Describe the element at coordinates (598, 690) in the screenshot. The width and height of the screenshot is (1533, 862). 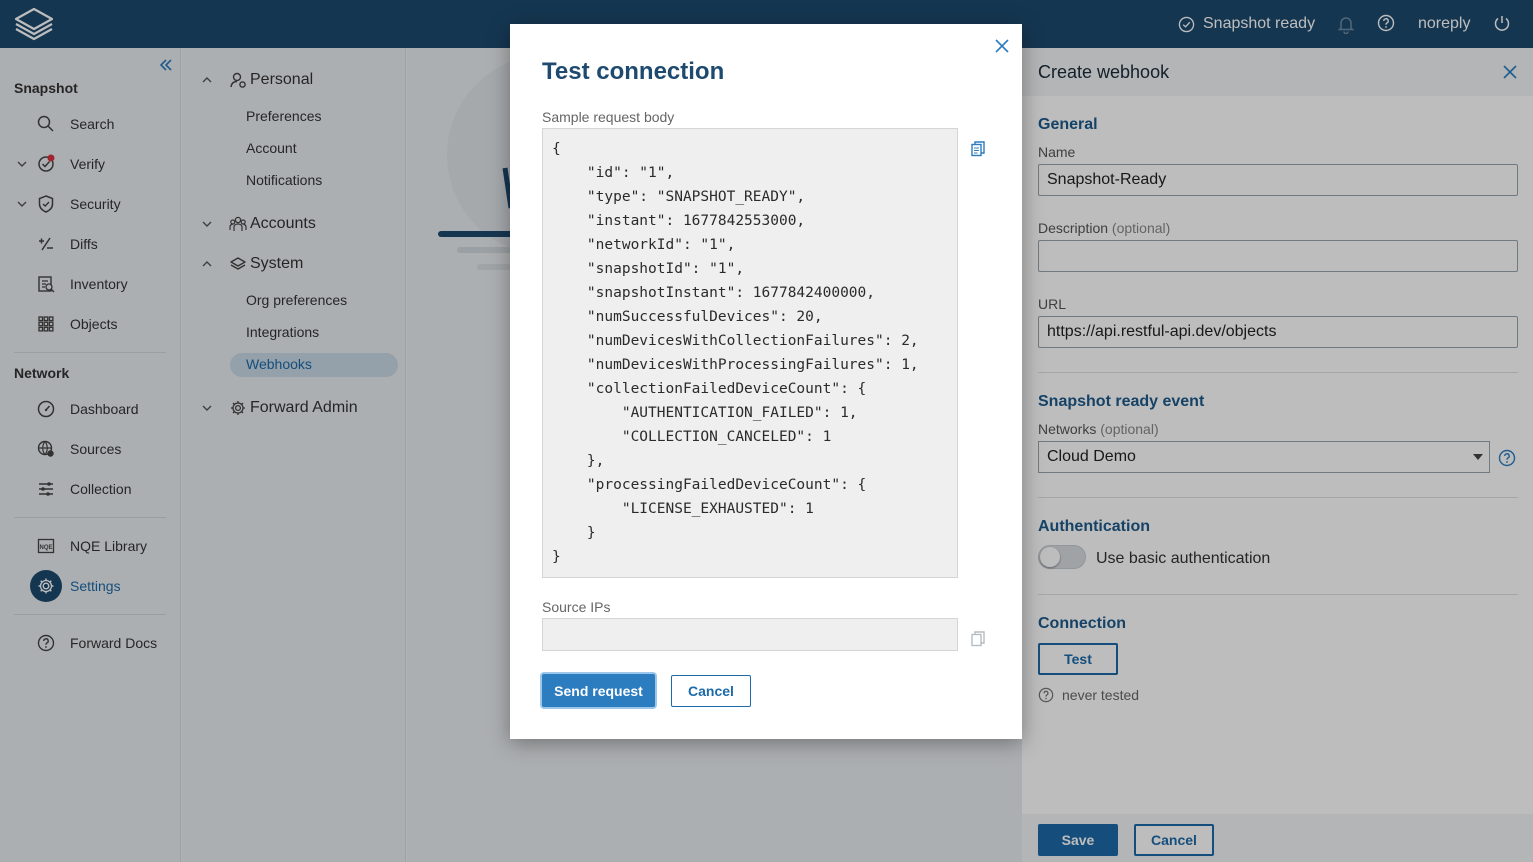
I see `send-request-button: Send request` at that location.